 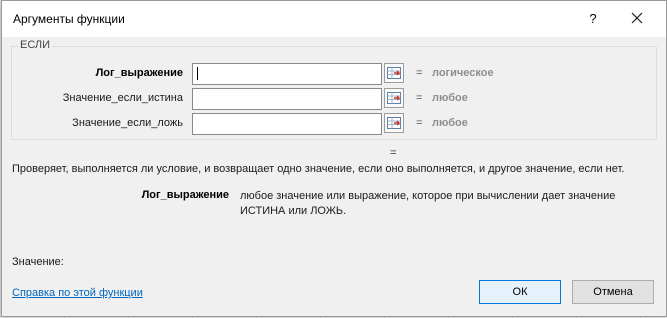 I want to click on argument-row-logical-test: Лог_выражение = логическое, so click(x=334, y=74).